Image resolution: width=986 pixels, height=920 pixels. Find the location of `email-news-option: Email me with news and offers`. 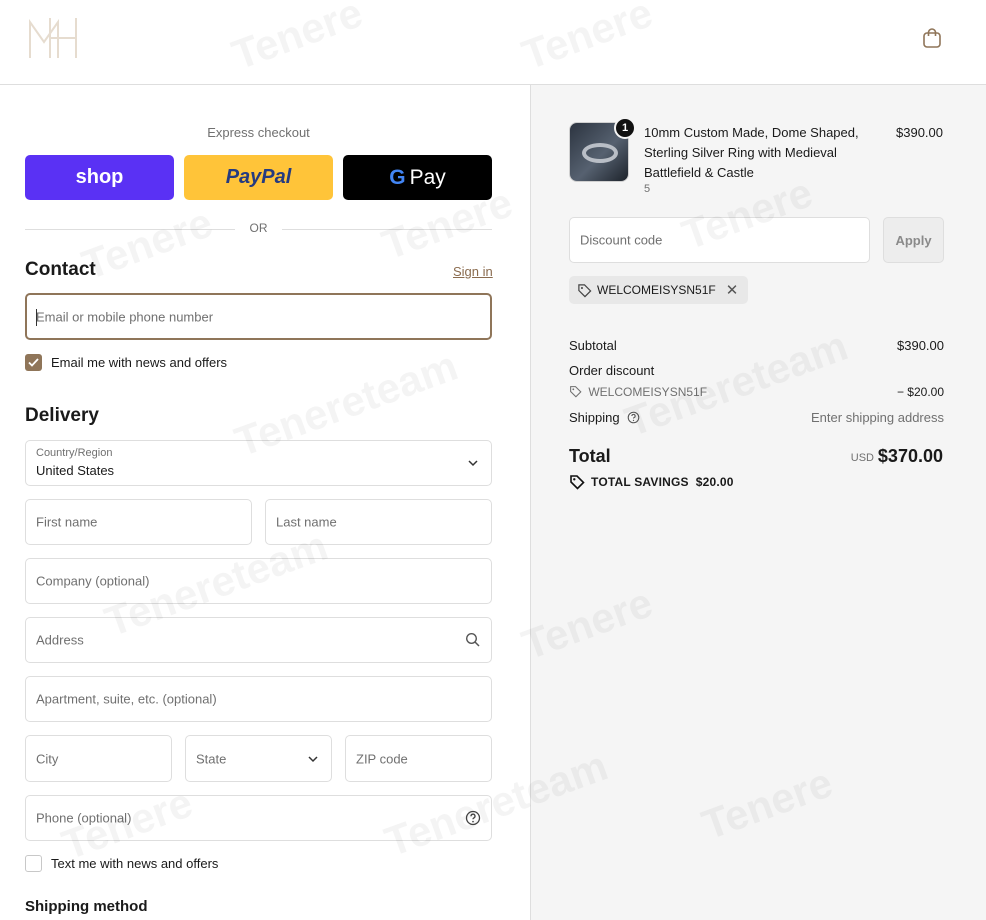

email-news-option: Email me with news and offers is located at coordinates (126, 362).